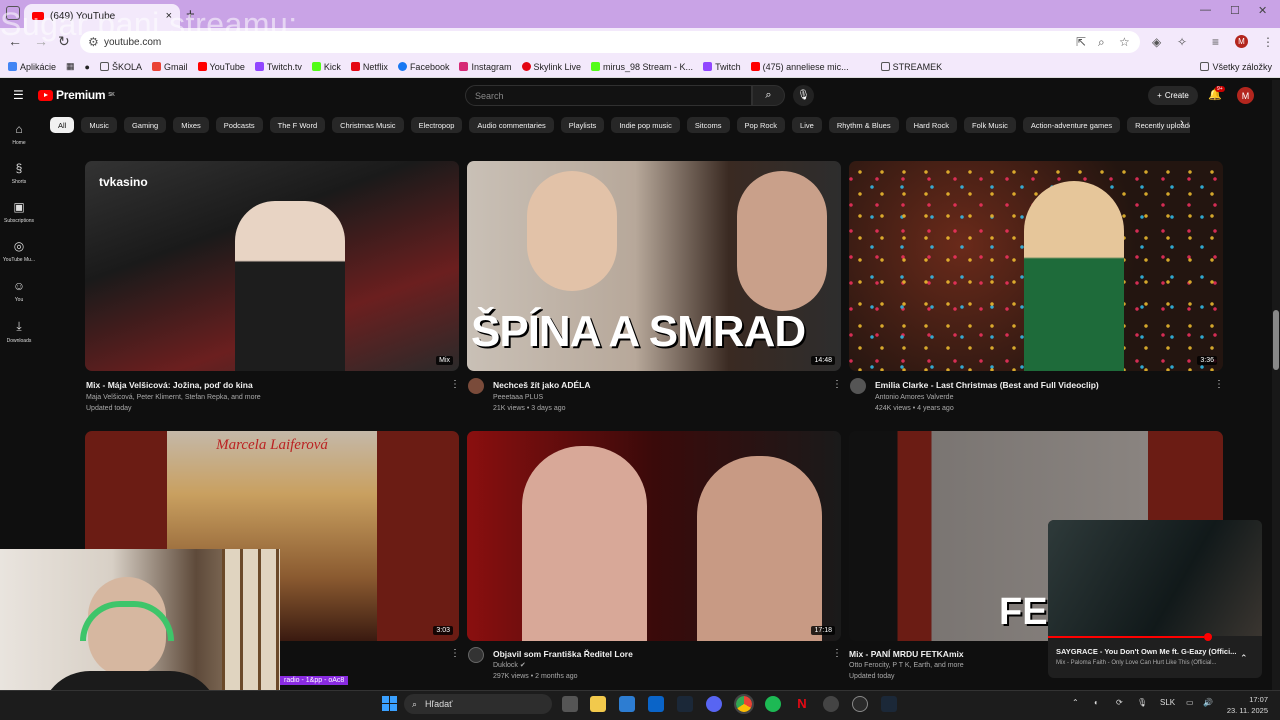 The image size is (1280, 720). What do you see at coordinates (1236, 67) in the screenshot?
I see `all-bookmarks: Všetky záložky` at bounding box center [1236, 67].